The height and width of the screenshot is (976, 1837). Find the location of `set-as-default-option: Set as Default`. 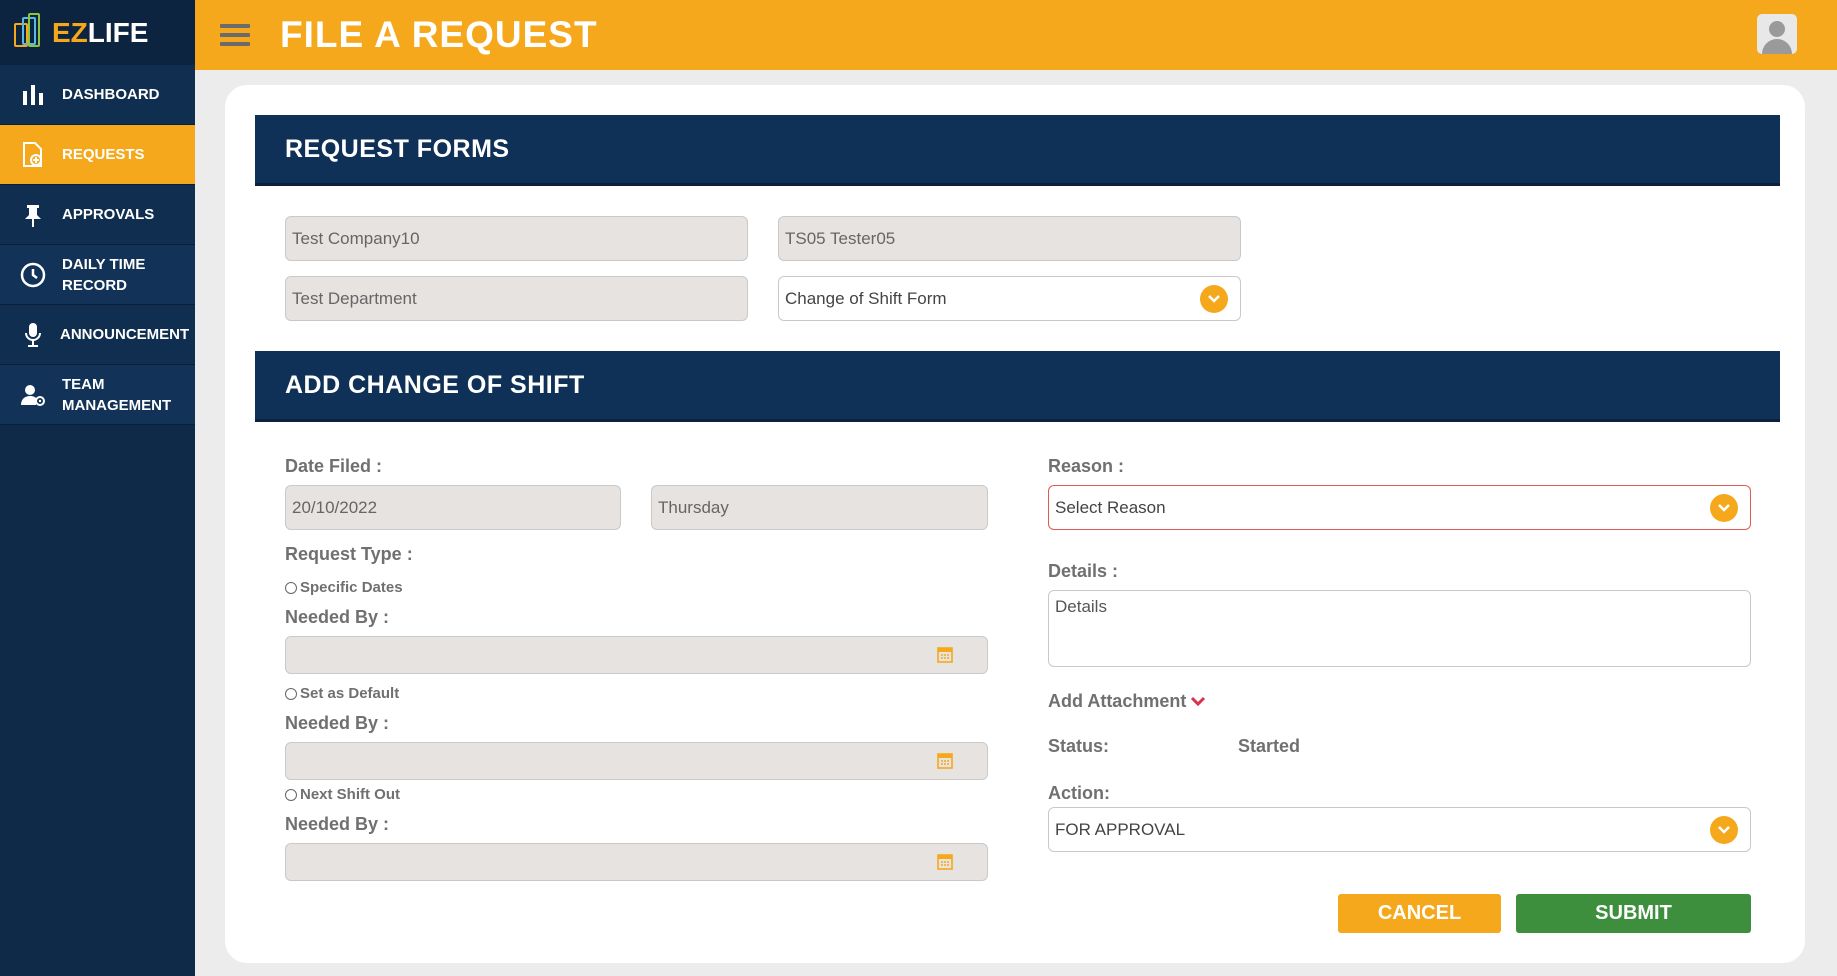

set-as-default-option: Set as Default is located at coordinates (342, 693).